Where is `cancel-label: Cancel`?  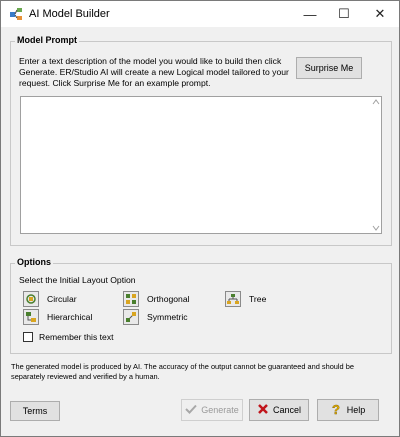 cancel-label: Cancel is located at coordinates (286, 410).